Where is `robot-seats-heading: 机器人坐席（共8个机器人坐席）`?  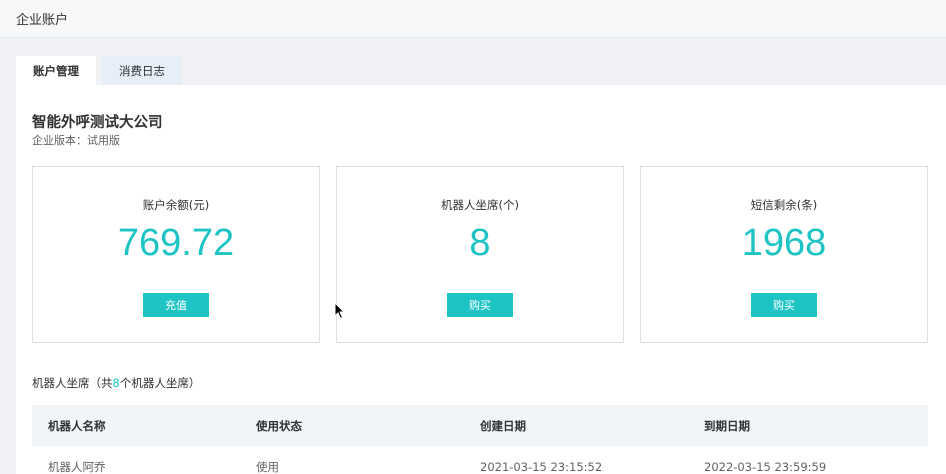
robot-seats-heading: 机器人坐席（共8个机器人坐席） is located at coordinates (116, 383).